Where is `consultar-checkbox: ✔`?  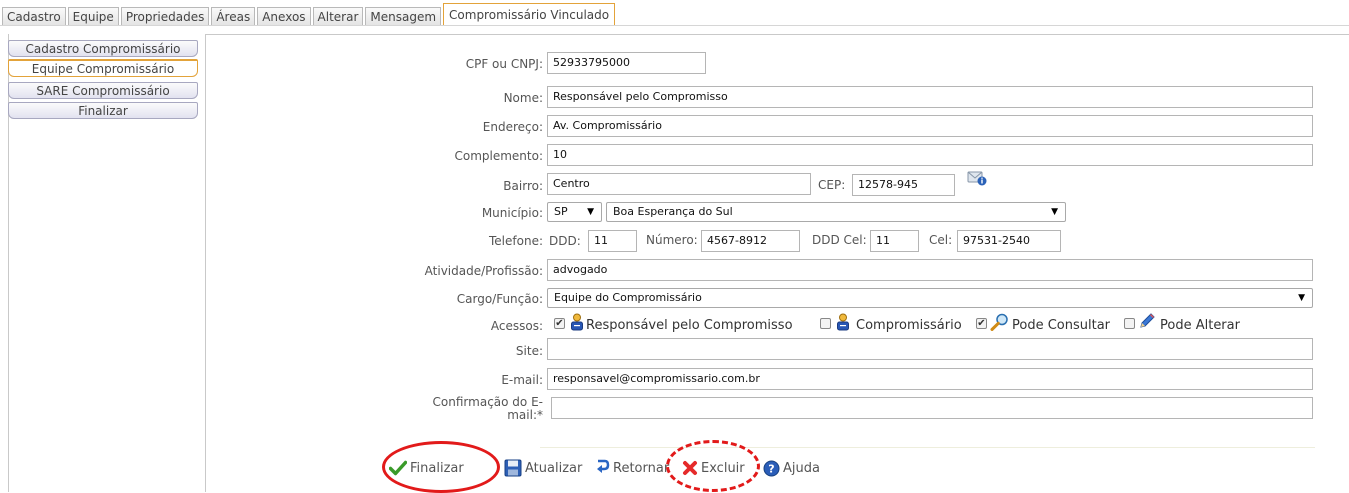
consultar-checkbox: ✔ is located at coordinates (981, 323).